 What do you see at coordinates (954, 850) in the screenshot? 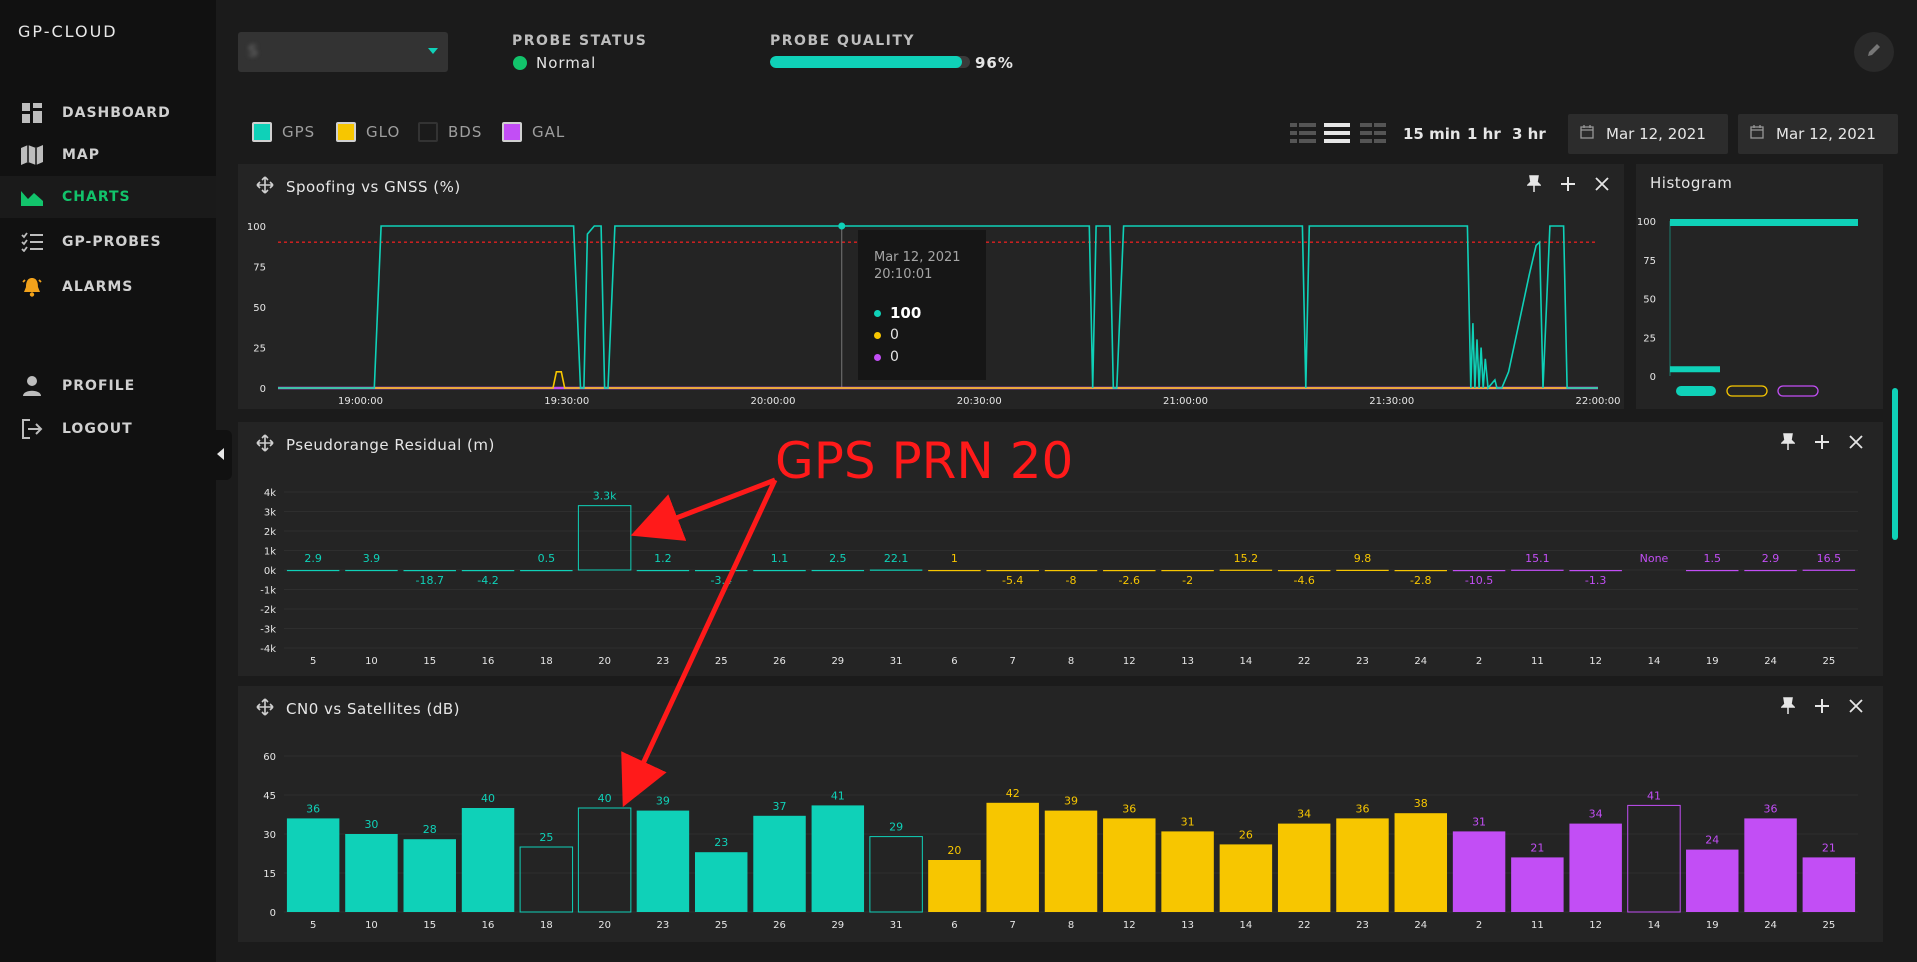
I see `data-label: 20` at bounding box center [954, 850].